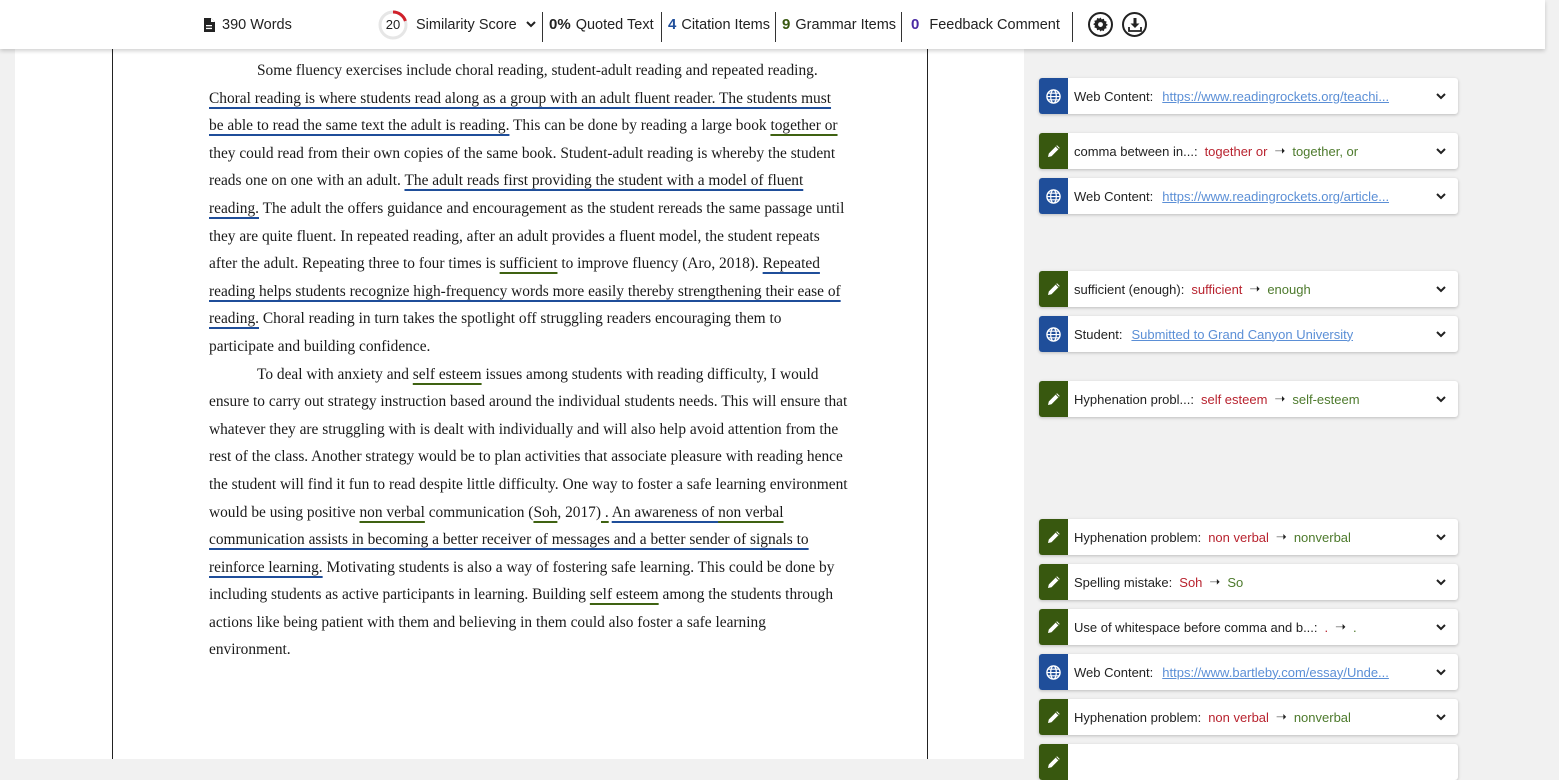  What do you see at coordinates (1134, 399) in the screenshot?
I see `feedback-card-label: Hyphenation probl...:` at bounding box center [1134, 399].